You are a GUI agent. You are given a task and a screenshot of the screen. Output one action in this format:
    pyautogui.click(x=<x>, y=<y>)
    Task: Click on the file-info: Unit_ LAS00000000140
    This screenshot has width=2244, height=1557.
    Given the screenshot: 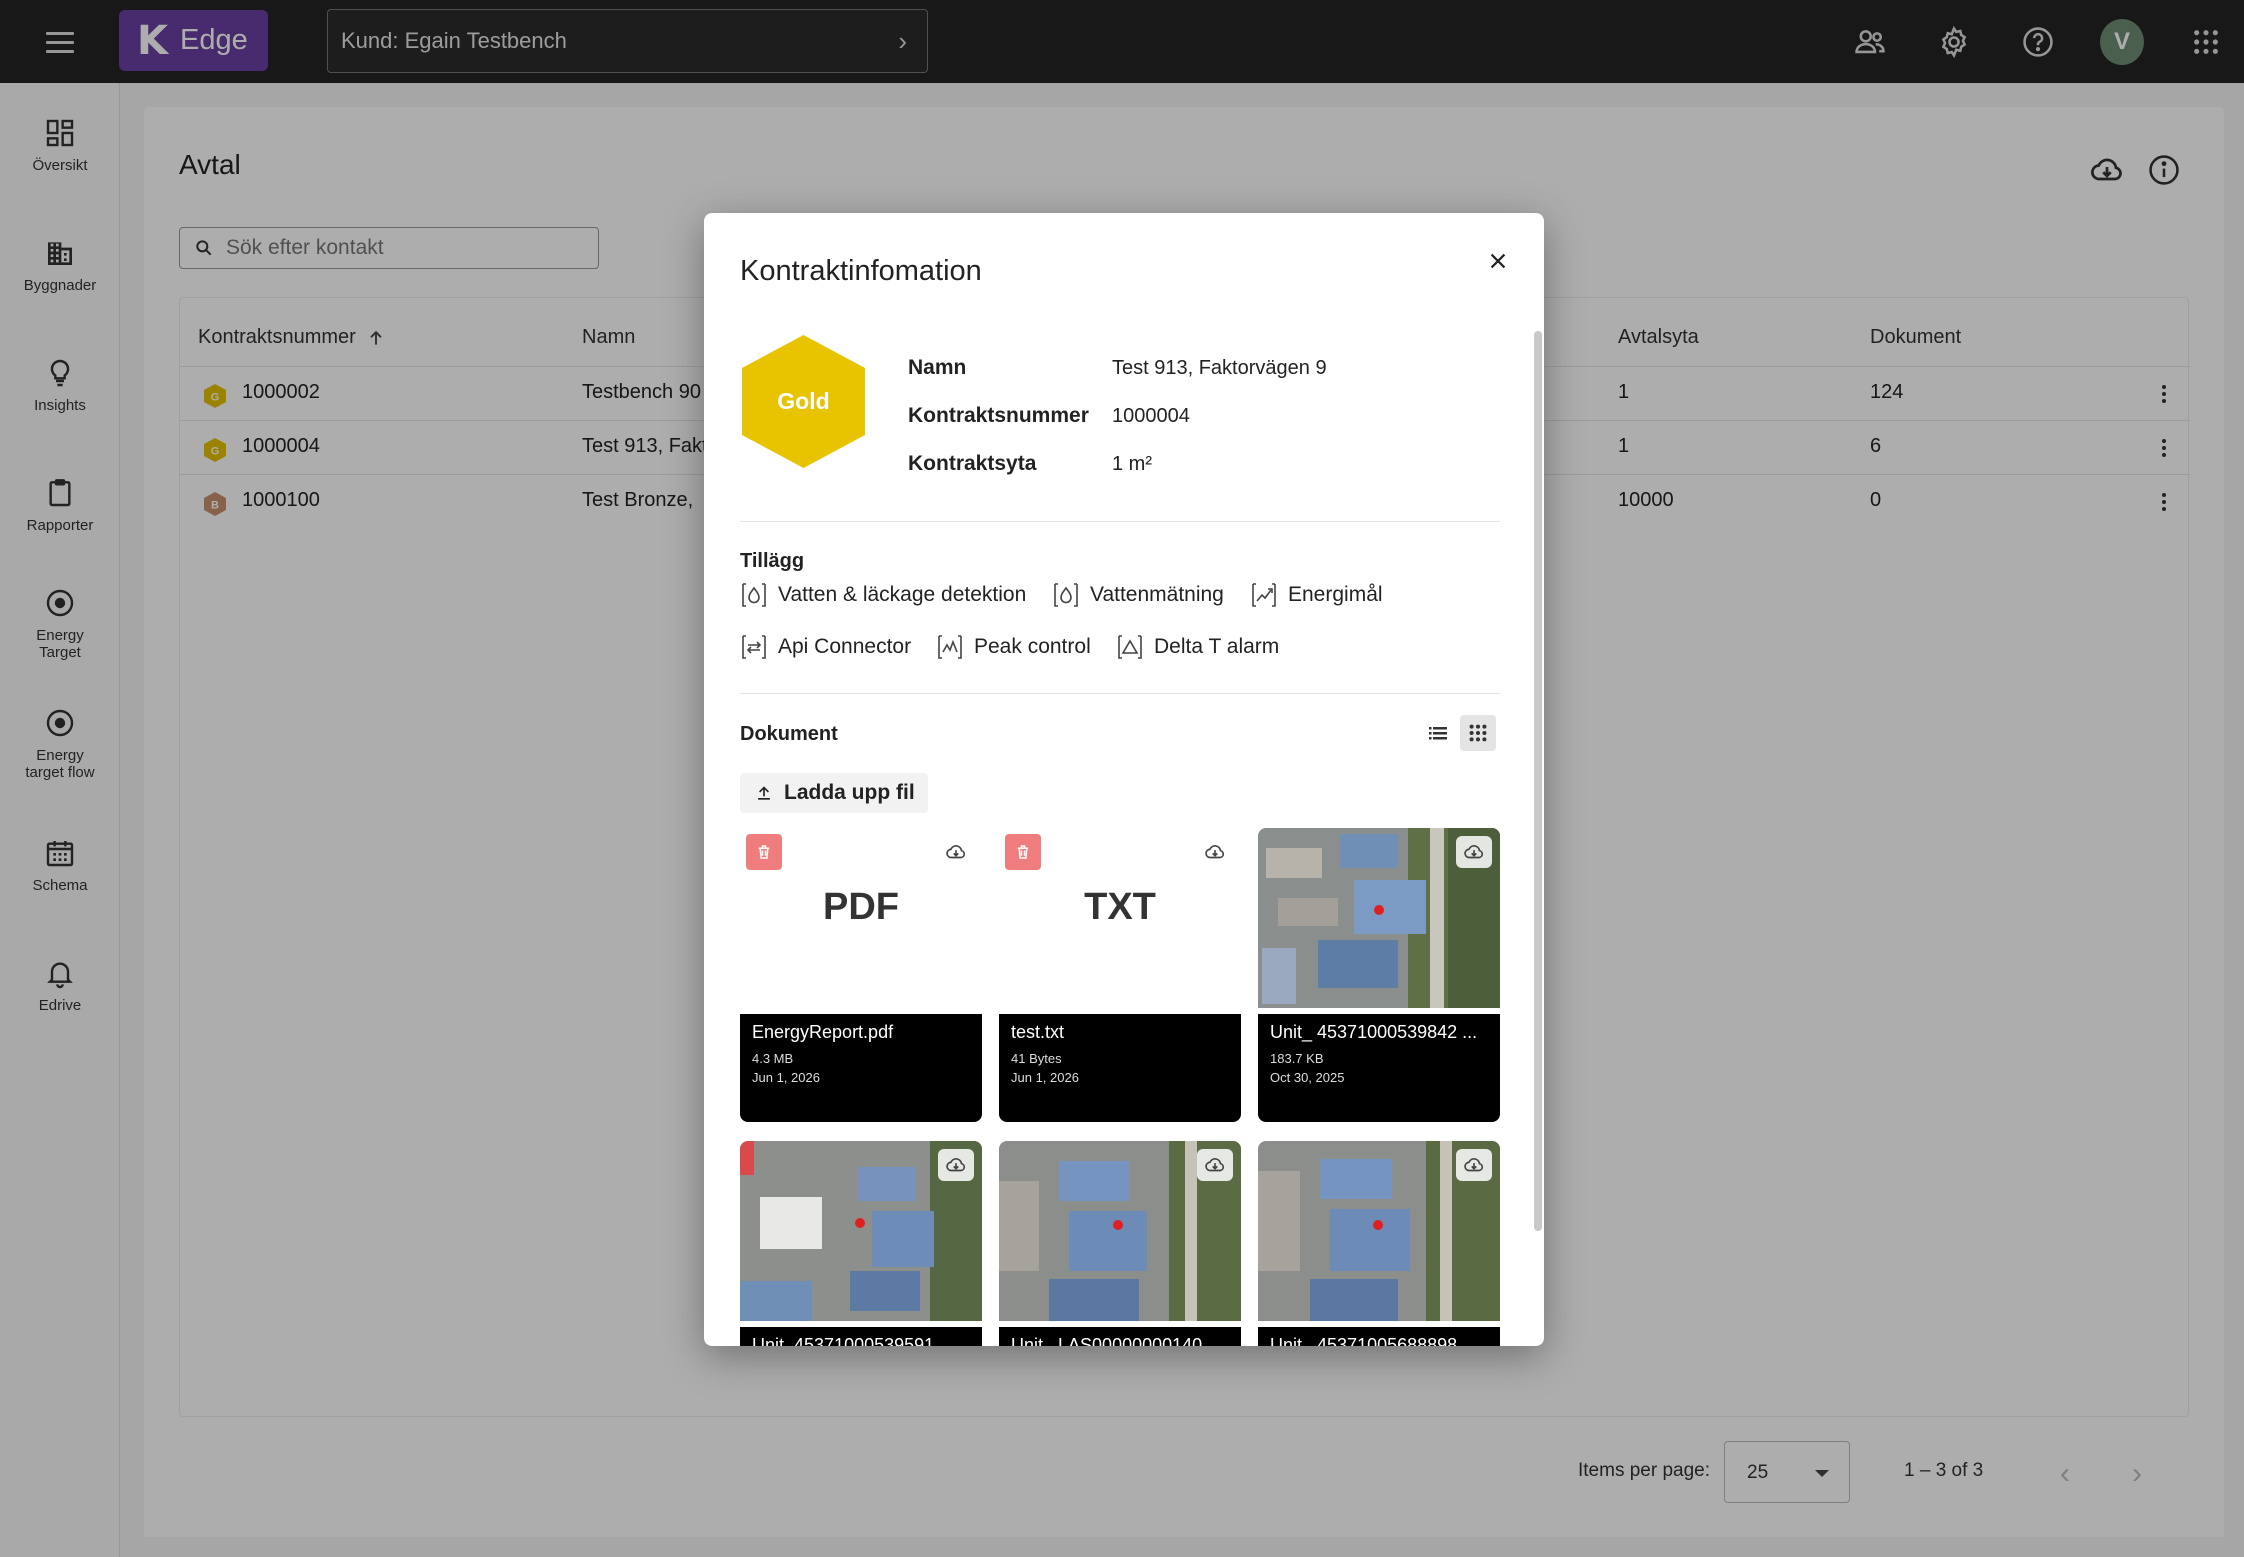 What is the action you would take?
    pyautogui.click(x=1120, y=1336)
    